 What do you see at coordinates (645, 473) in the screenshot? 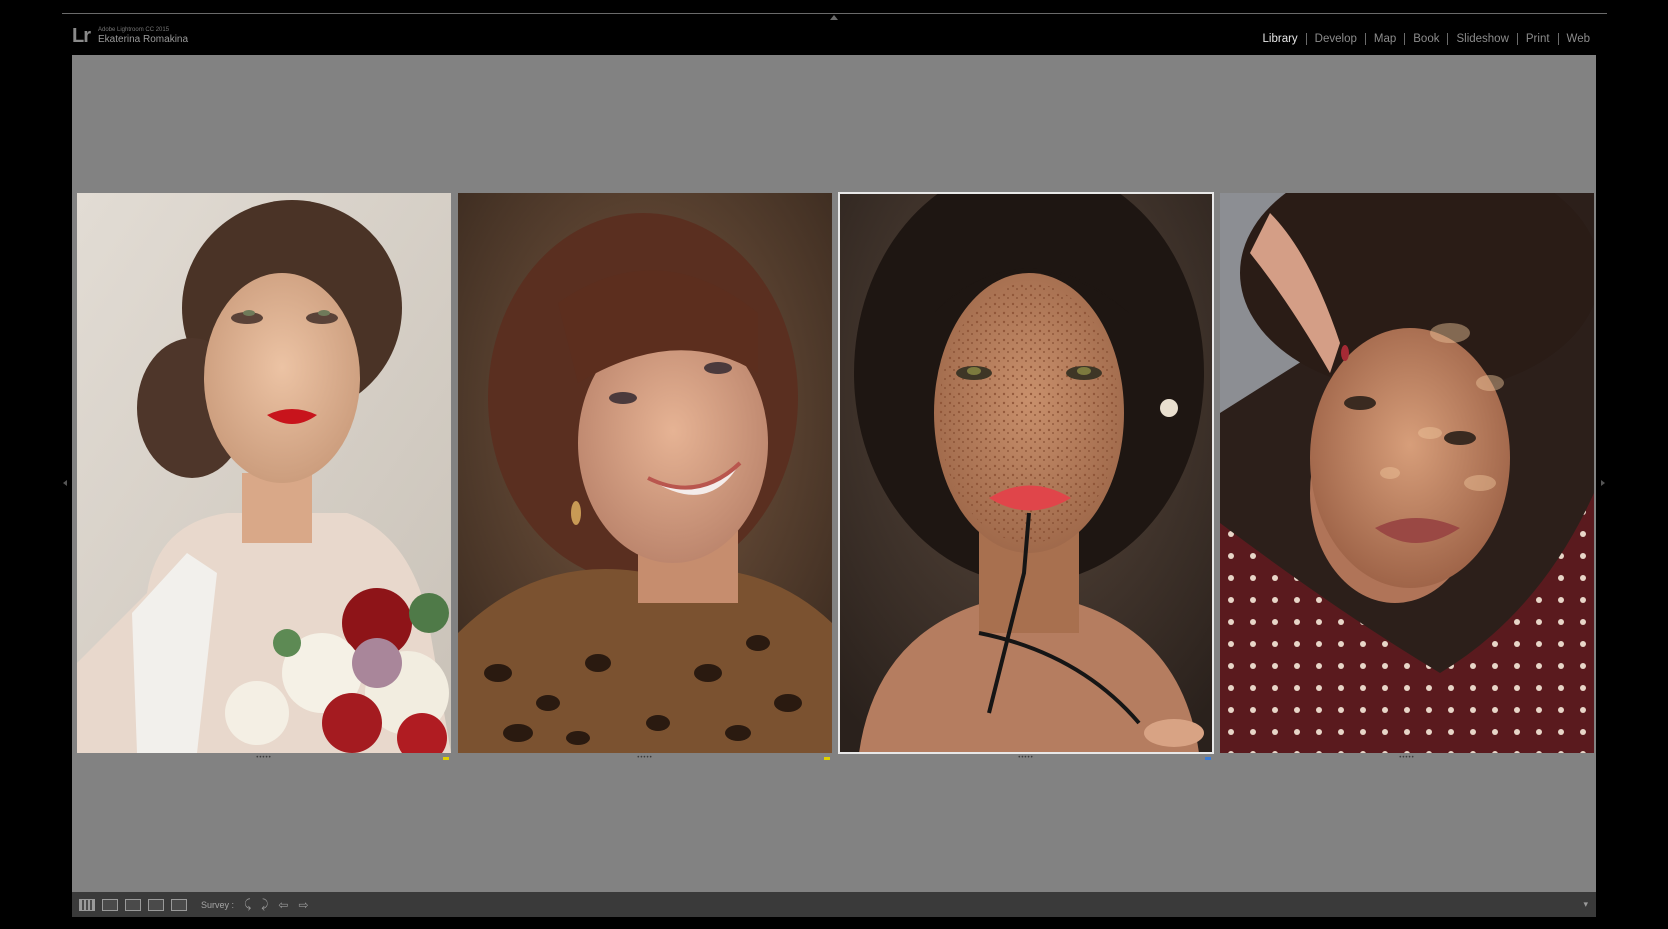
I see `photo-smiling-woman-leopard` at bounding box center [645, 473].